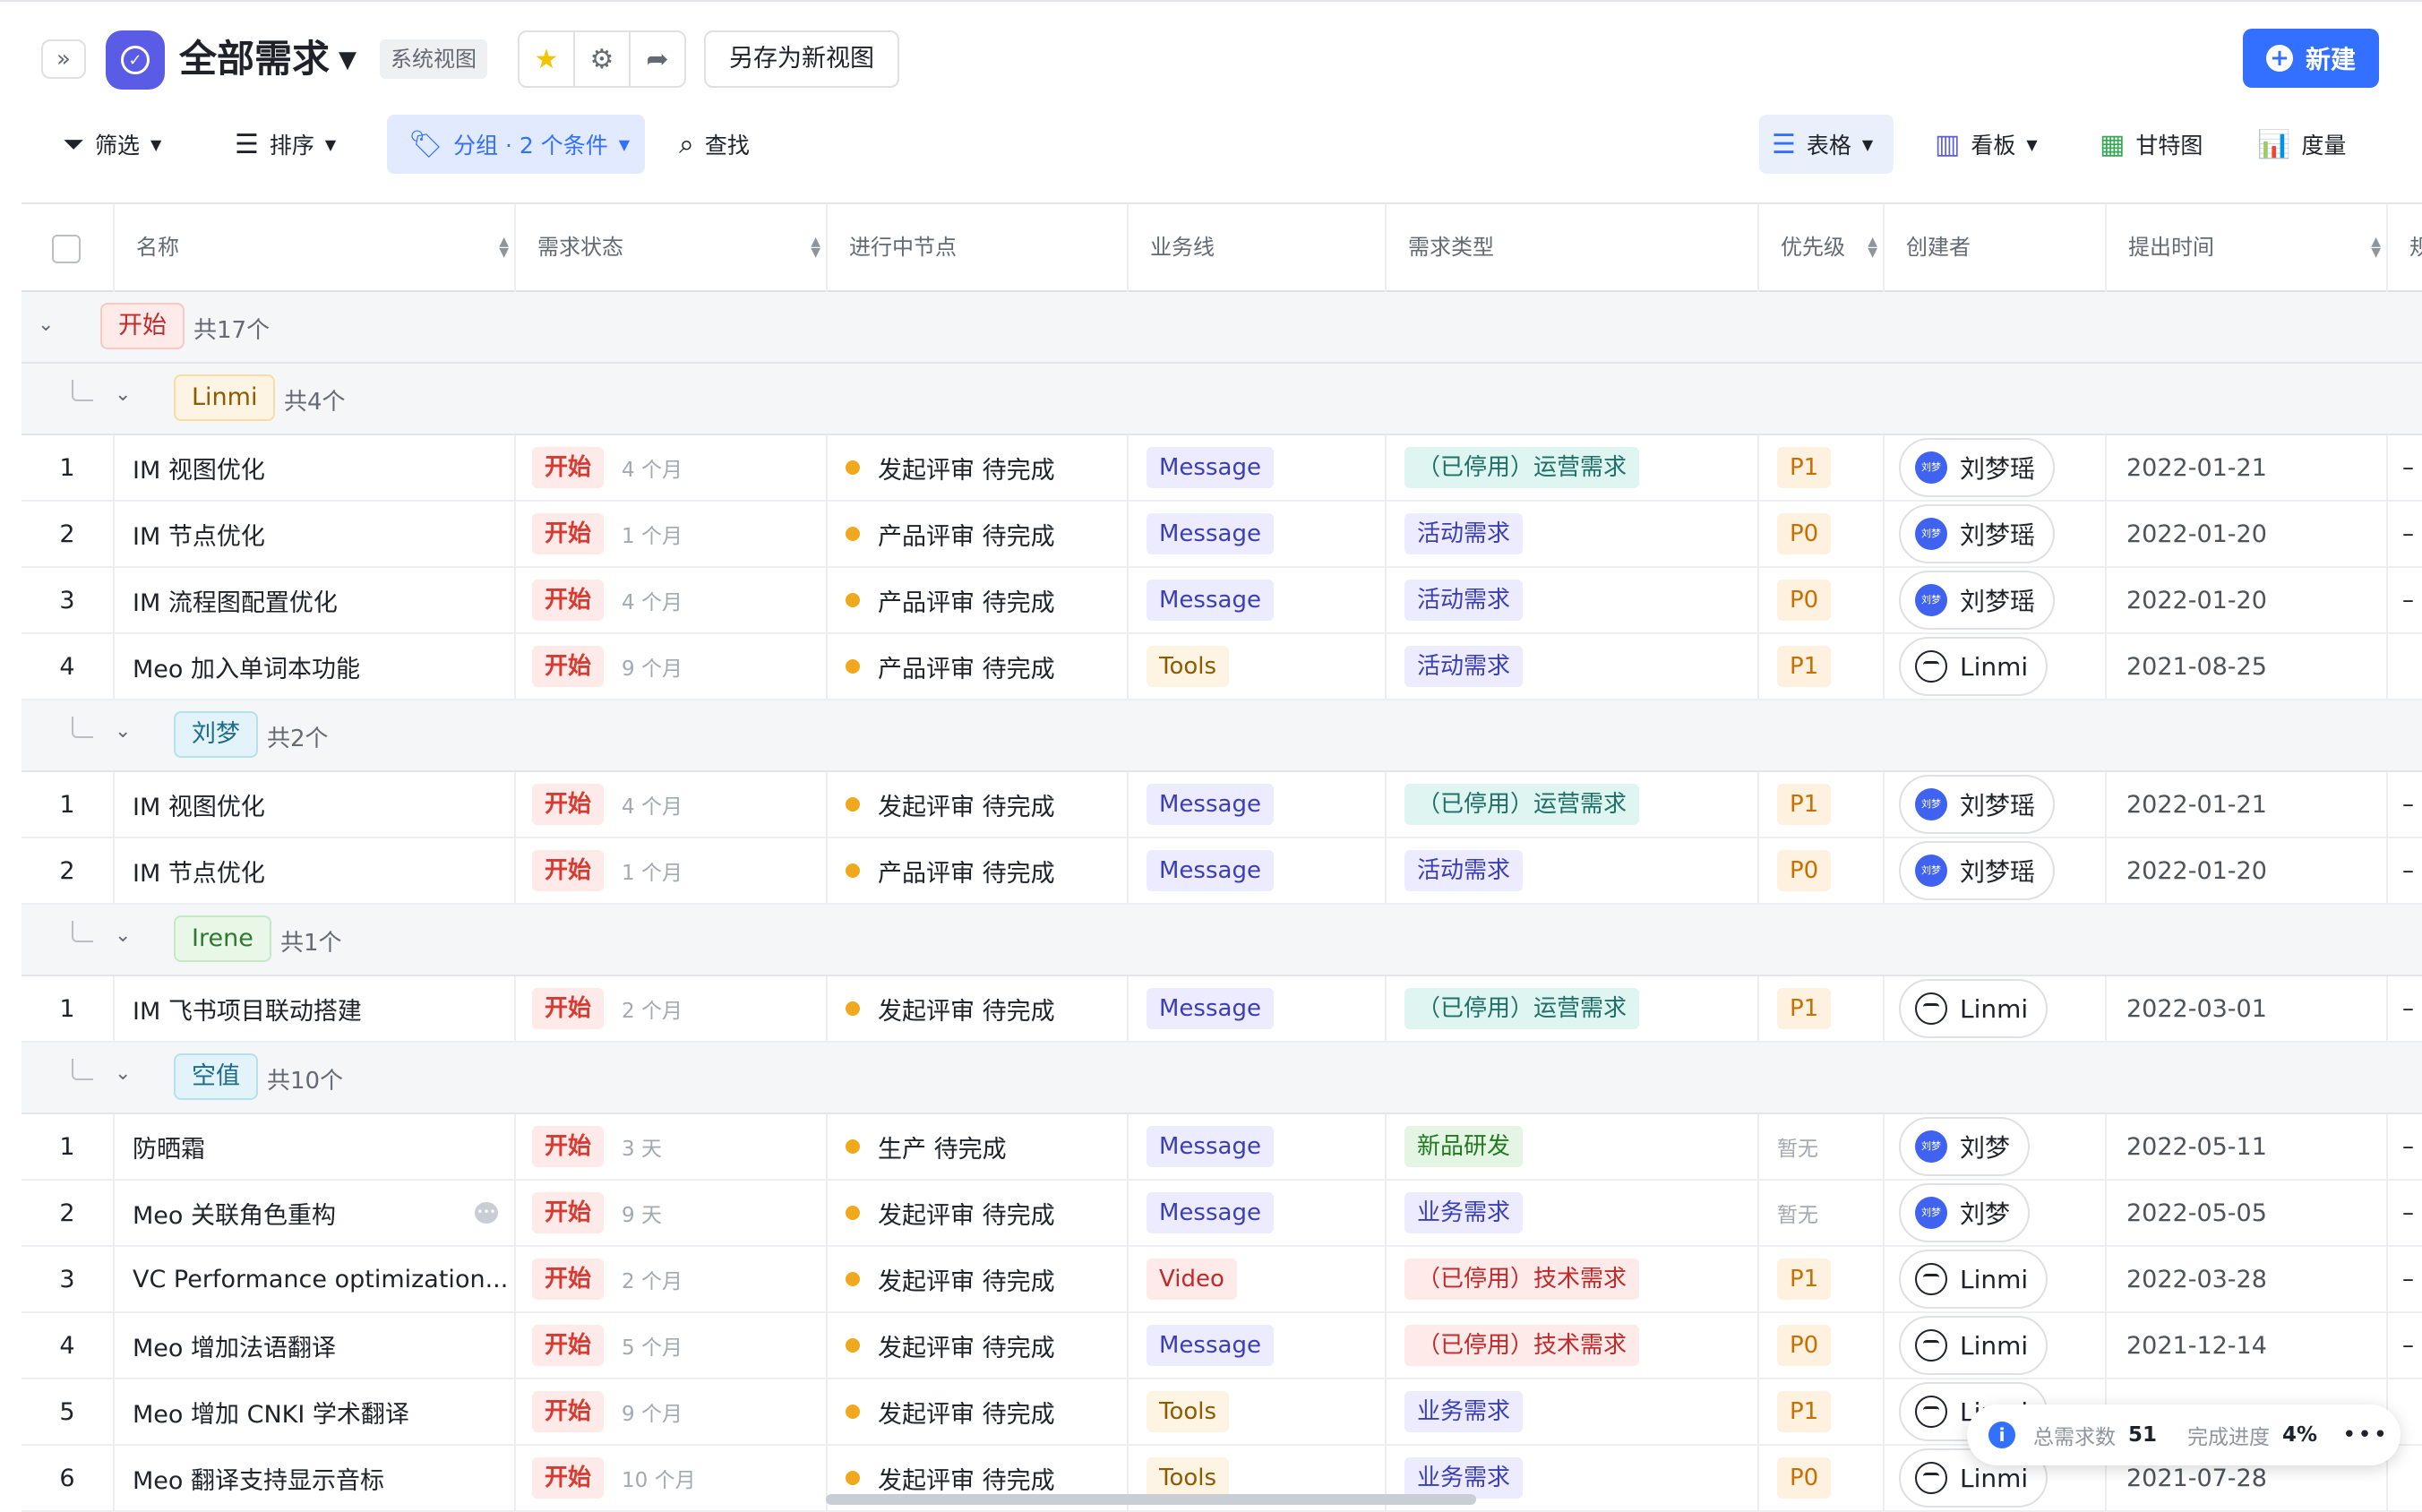 The image size is (2422, 1512). What do you see at coordinates (63, 59) in the screenshot?
I see `expand-sidebar-button: »` at bounding box center [63, 59].